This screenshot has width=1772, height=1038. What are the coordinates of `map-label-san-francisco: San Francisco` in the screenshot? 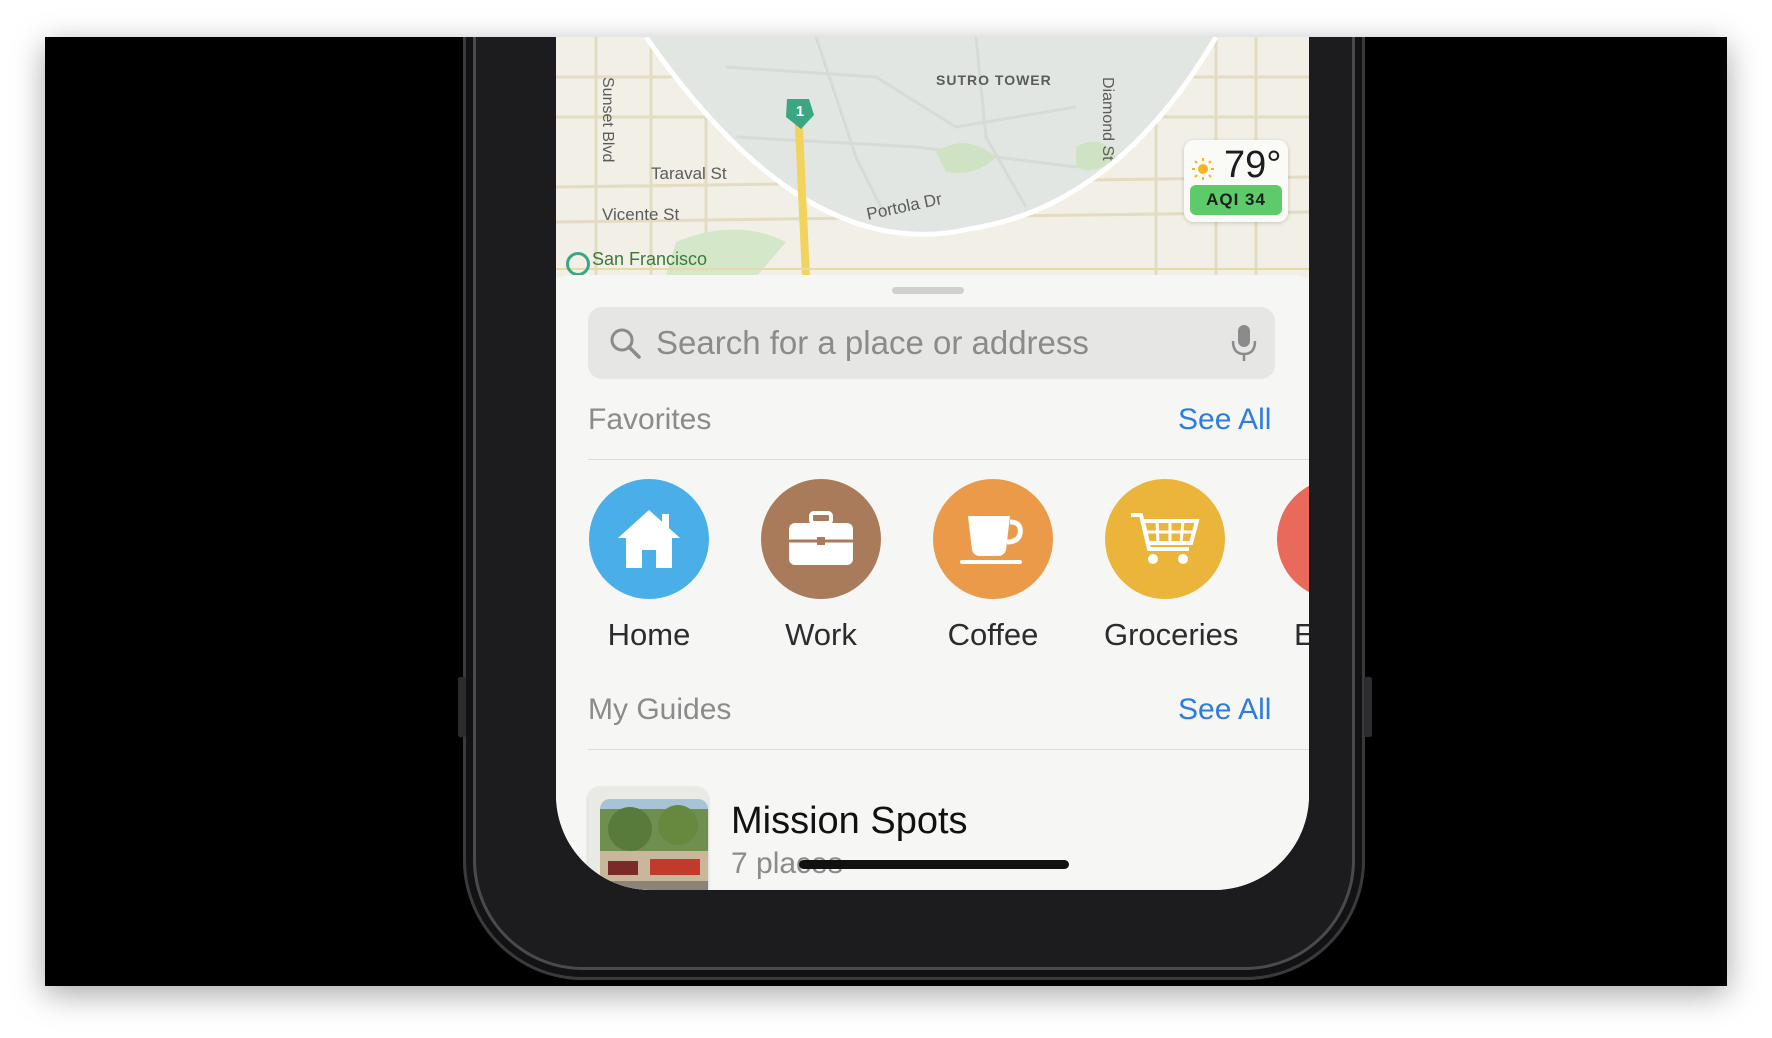 It's located at (650, 259).